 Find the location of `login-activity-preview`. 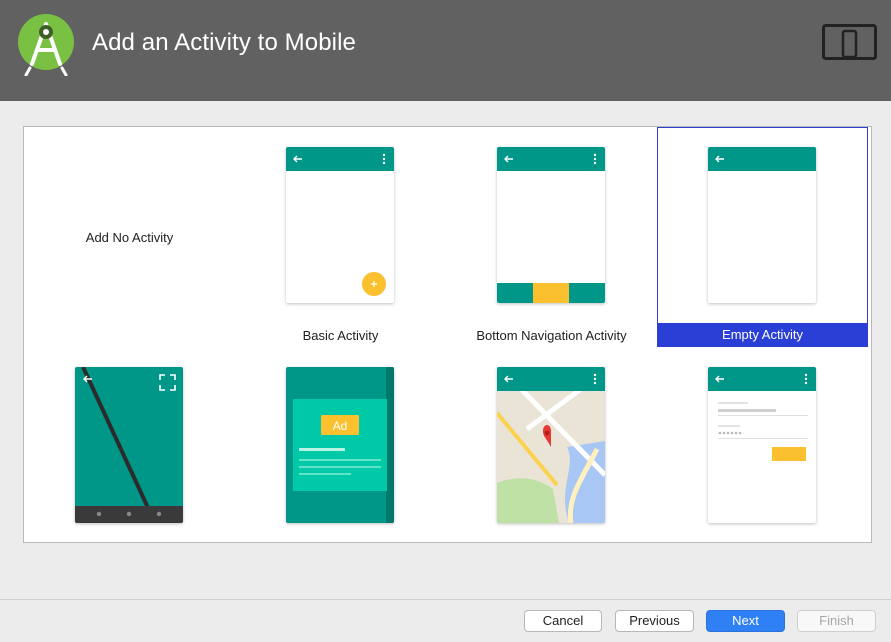

login-activity-preview is located at coordinates (762, 445).